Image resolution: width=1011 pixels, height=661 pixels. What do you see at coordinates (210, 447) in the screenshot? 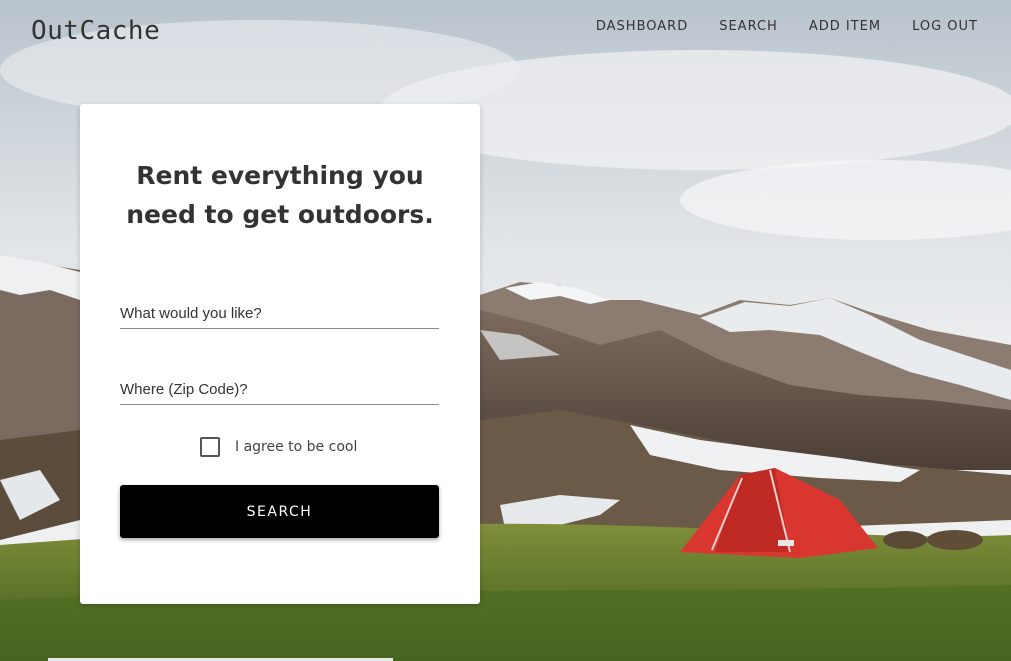
I see `agree-checkbox` at bounding box center [210, 447].